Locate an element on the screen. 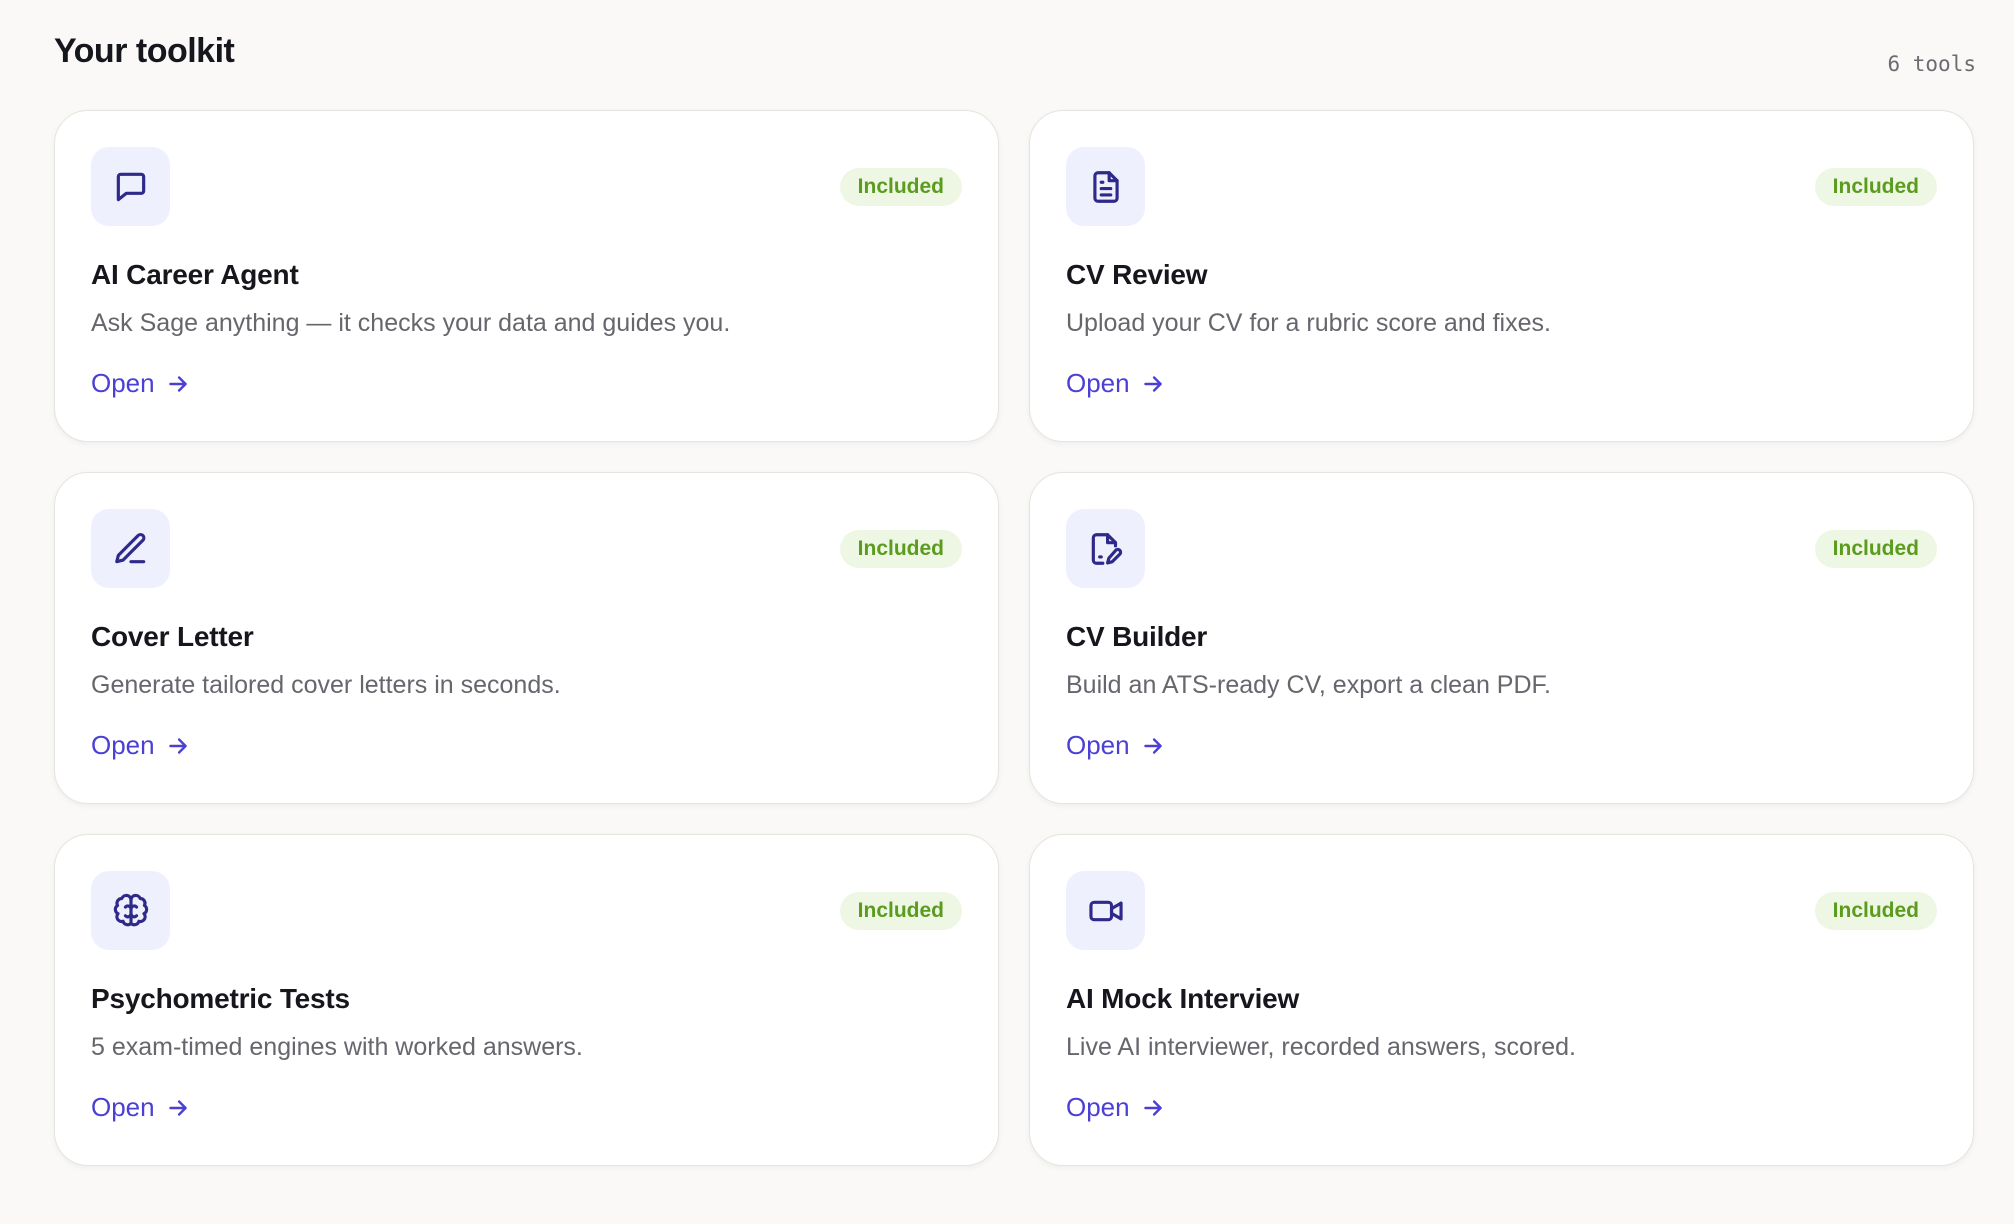  tool-count: 6 tools is located at coordinates (1931, 64).